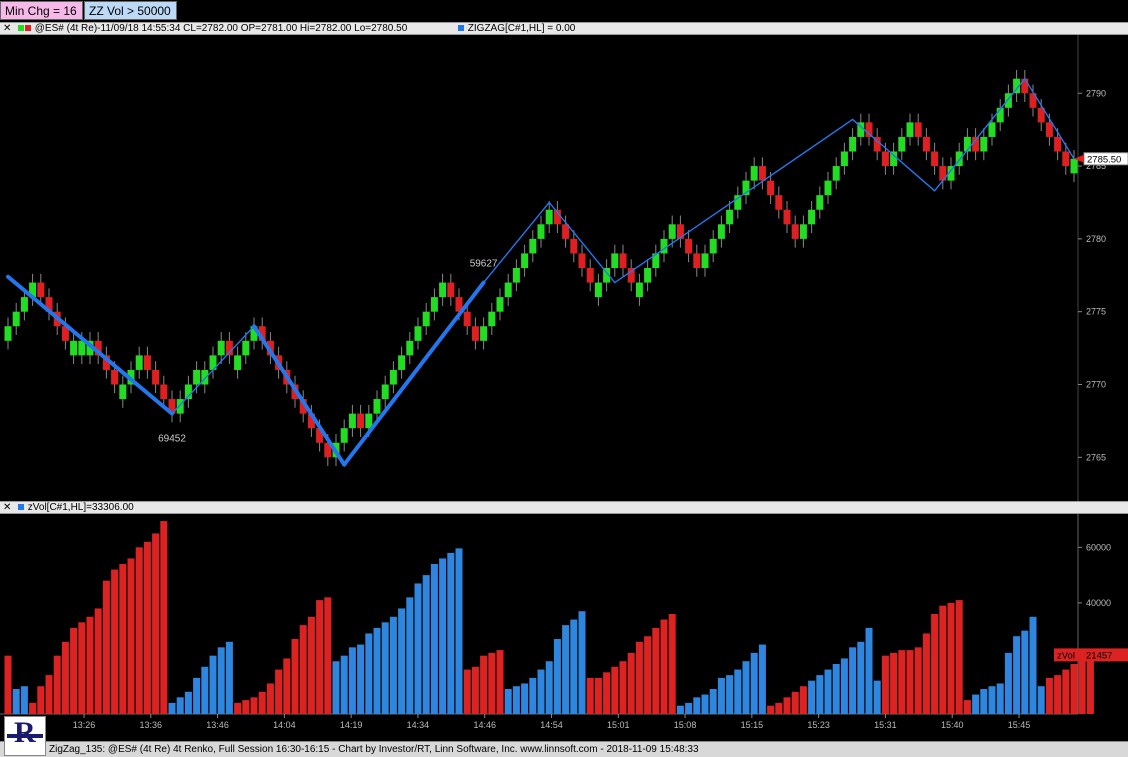 The width and height of the screenshot is (1128, 757). Describe the element at coordinates (21, 507) in the screenshot. I see `zvol-color-icon` at that location.